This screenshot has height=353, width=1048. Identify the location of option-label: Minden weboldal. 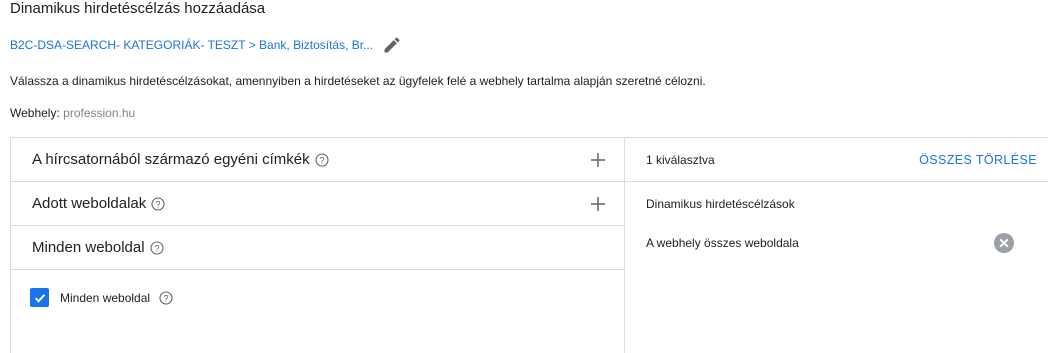
(105, 297).